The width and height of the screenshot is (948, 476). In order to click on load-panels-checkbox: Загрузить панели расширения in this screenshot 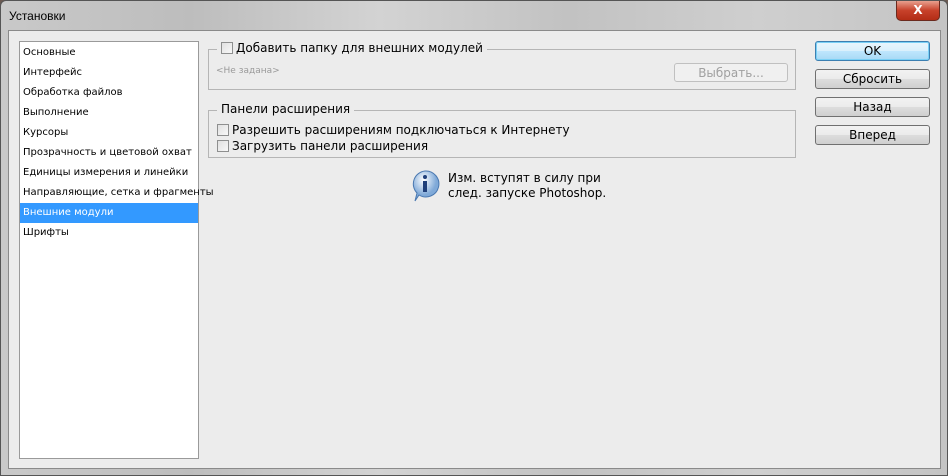, I will do `click(322, 146)`.